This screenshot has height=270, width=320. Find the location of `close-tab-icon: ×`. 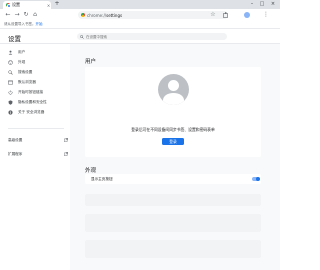

close-tab-icon: × is located at coordinates (48, 5).